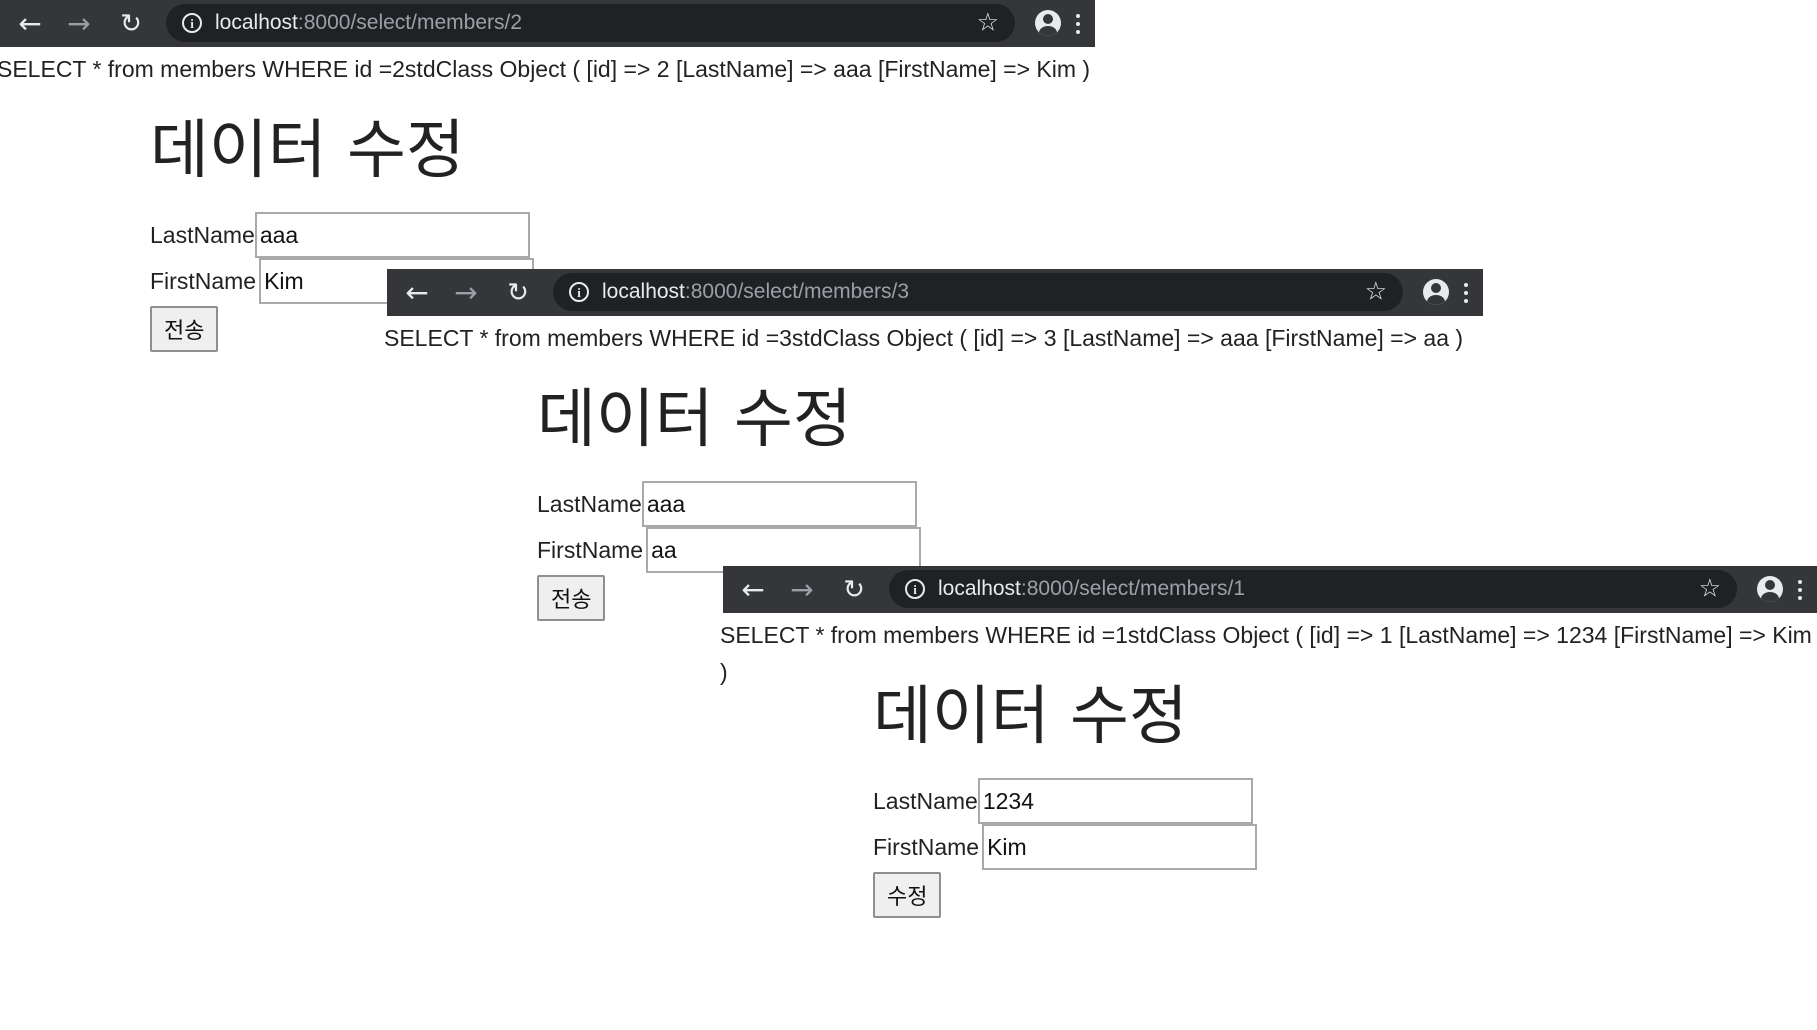 The width and height of the screenshot is (1817, 1030). What do you see at coordinates (590, 23) in the screenshot?
I see `address-bar: i localhost:8000/select/members/2 ☆` at bounding box center [590, 23].